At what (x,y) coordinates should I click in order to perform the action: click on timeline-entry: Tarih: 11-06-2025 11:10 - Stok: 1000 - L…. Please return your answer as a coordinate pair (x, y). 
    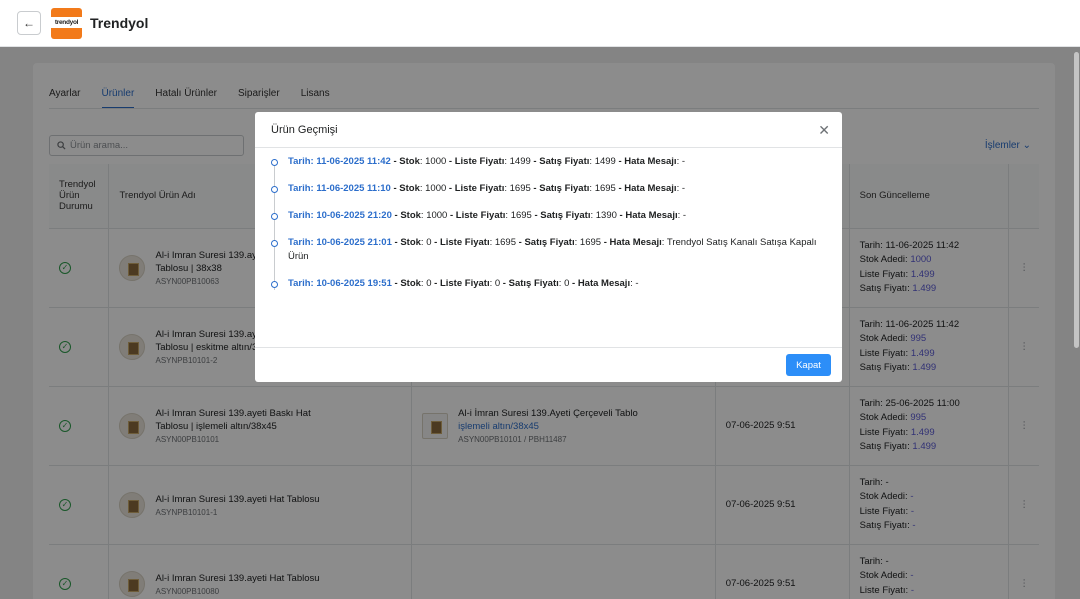
    Looking at the image, I should click on (549, 189).